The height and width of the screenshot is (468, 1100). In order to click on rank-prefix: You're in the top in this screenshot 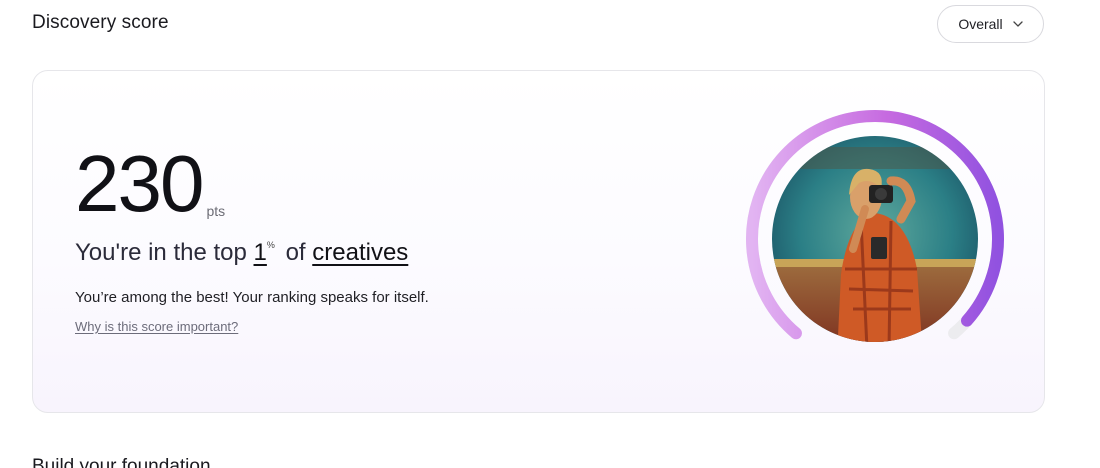, I will do `click(161, 252)`.